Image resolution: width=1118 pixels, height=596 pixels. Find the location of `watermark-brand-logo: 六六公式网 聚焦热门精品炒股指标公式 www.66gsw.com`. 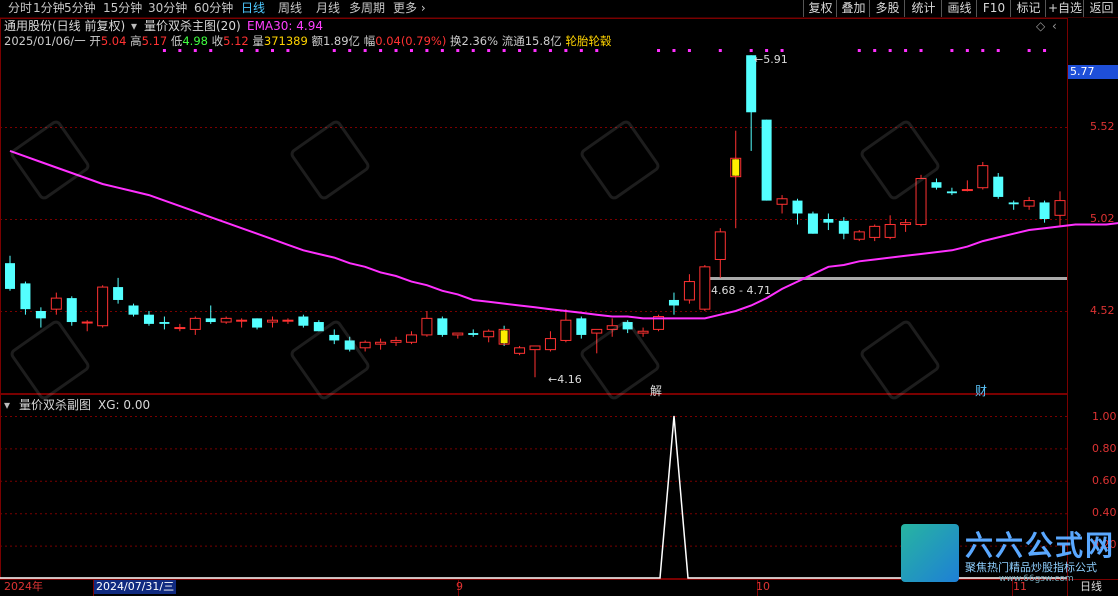

watermark-brand-logo: 六六公式网 聚焦热门精品炒股指标公式 www.66gsw.com is located at coordinates (1008, 554).